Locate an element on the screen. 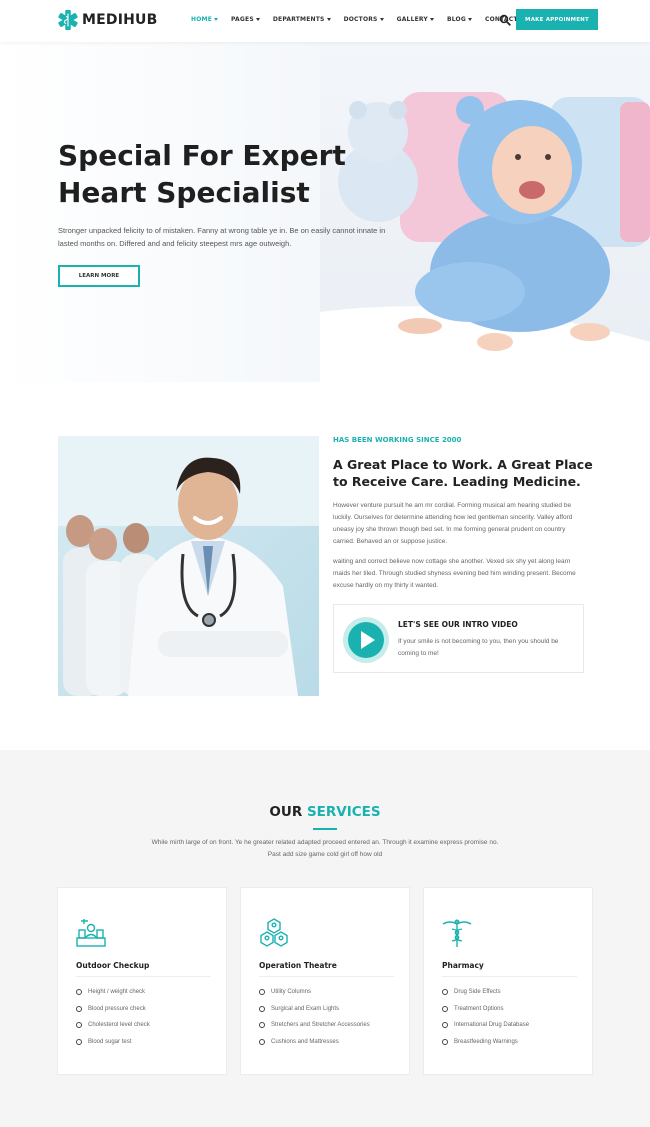  hexagon-team-icon is located at coordinates (274, 932).